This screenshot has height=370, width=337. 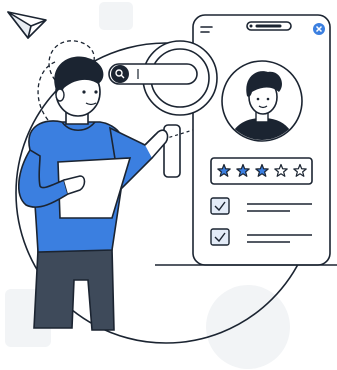 What do you see at coordinates (319, 29) in the screenshot?
I see `close-icon` at bounding box center [319, 29].